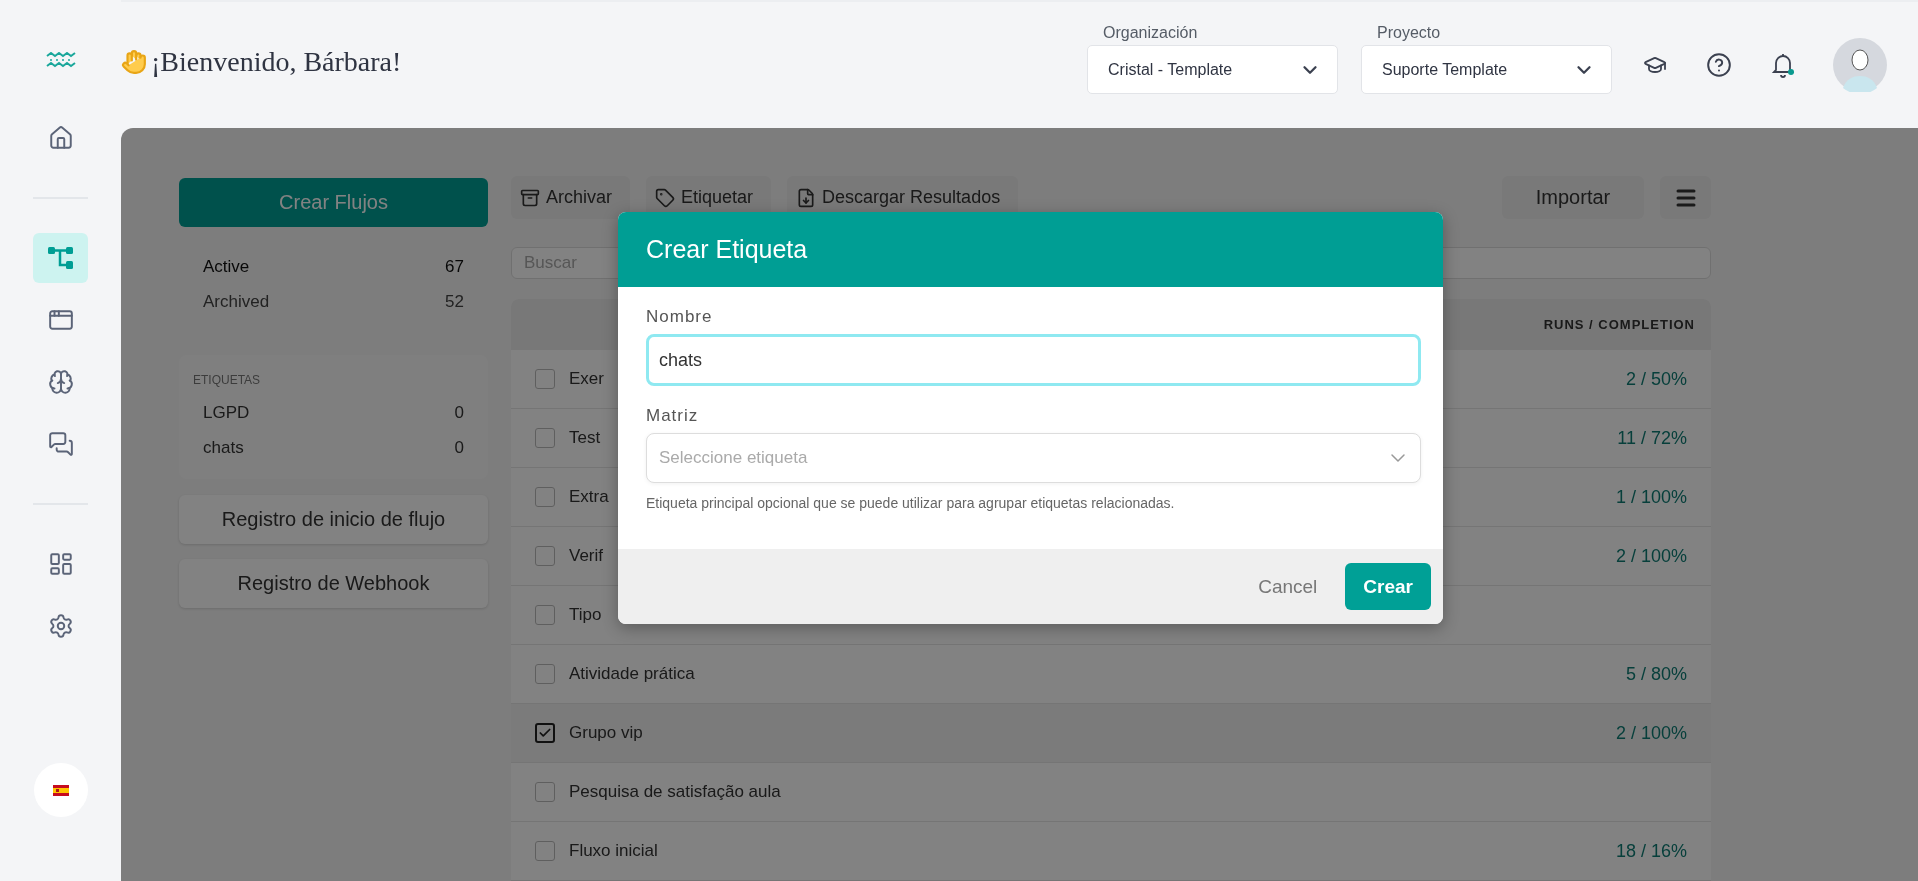  I want to click on tags-heading: ETIQUETAS, so click(227, 380).